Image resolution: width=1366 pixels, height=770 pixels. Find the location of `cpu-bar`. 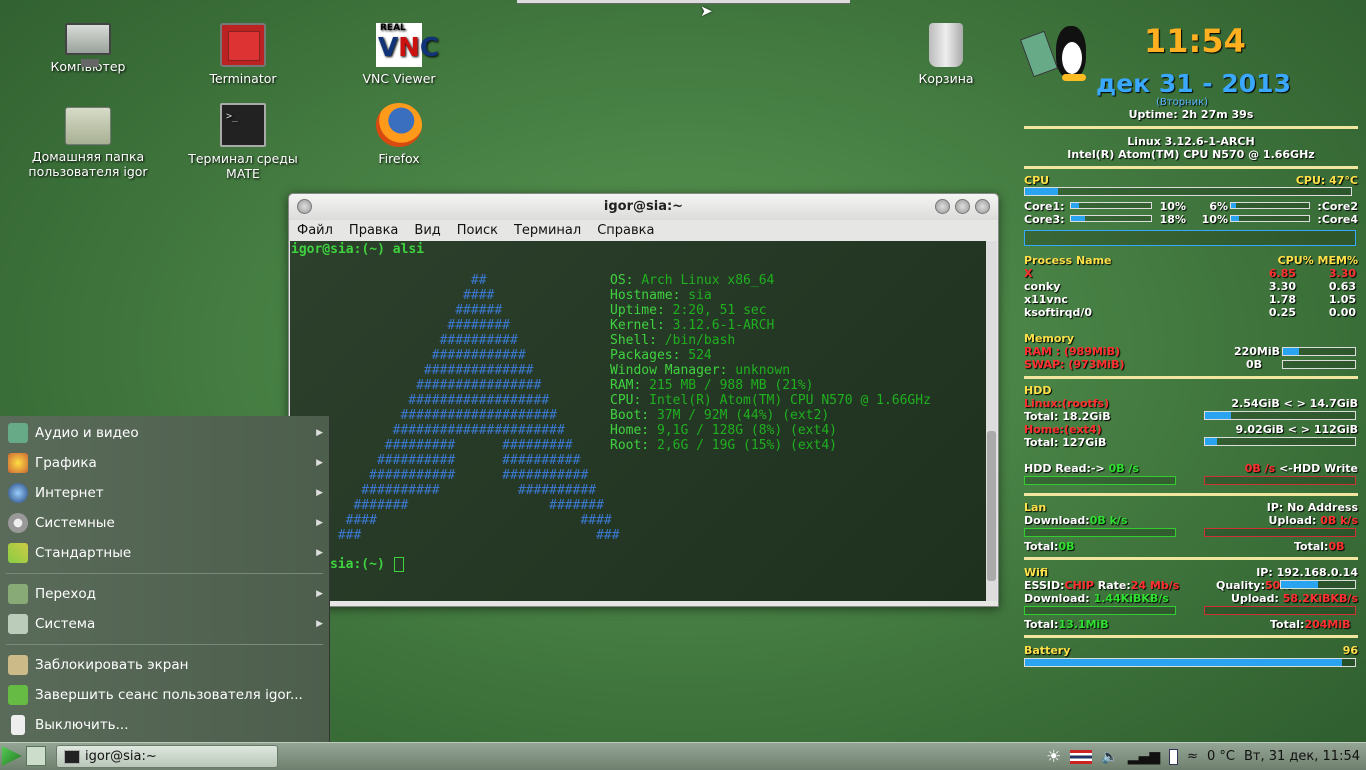

cpu-bar is located at coordinates (1188, 191).